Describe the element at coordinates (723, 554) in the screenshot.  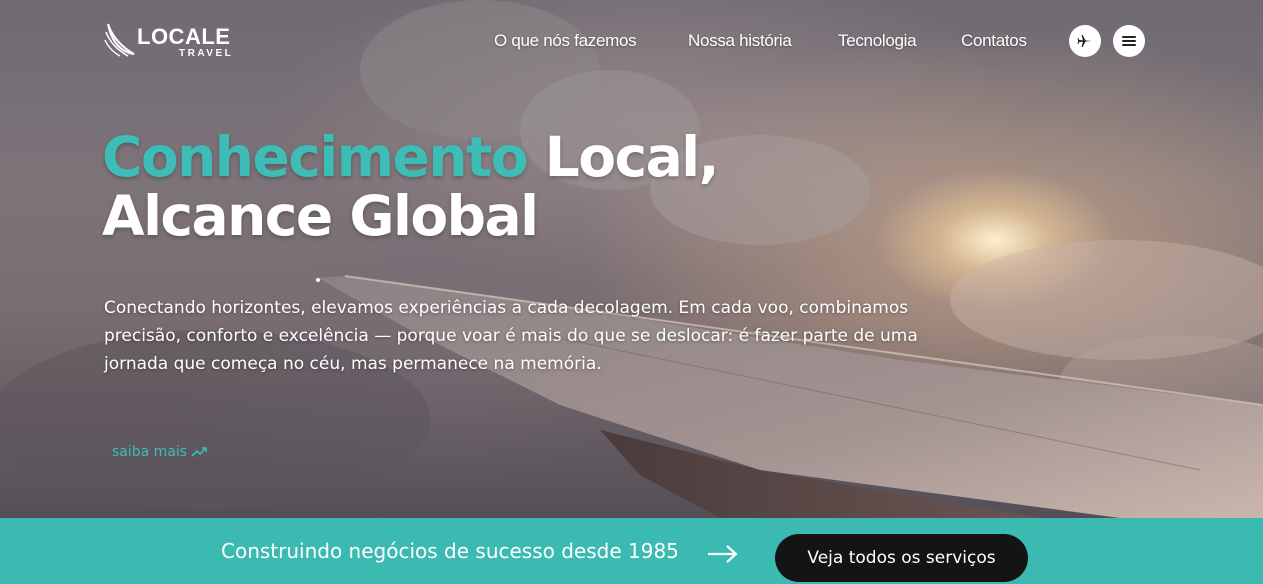
I see `arrow-right-icon` at that location.